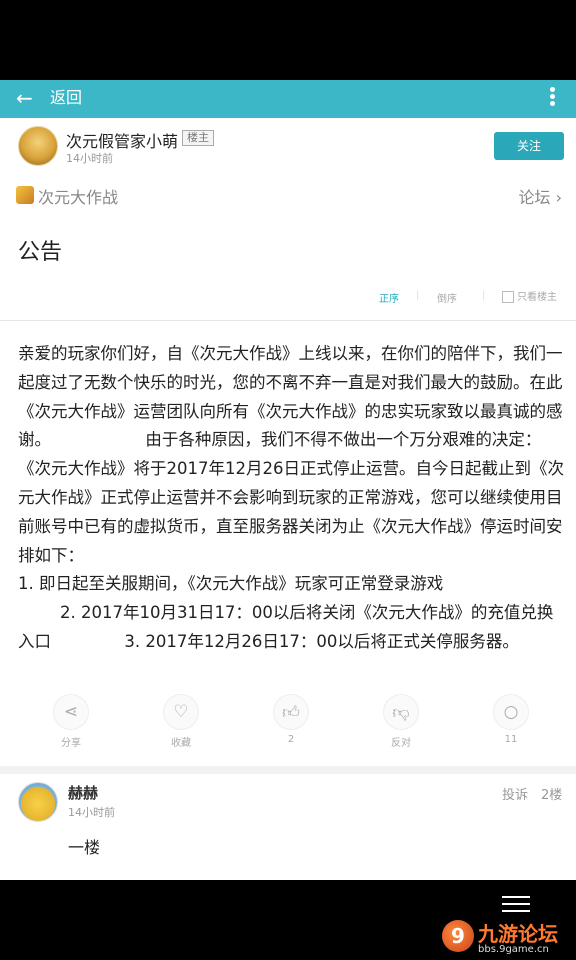  What do you see at coordinates (288, 827) in the screenshot?
I see `comment-item: 赫赫 14小时前 投诉 2楼 一楼` at bounding box center [288, 827].